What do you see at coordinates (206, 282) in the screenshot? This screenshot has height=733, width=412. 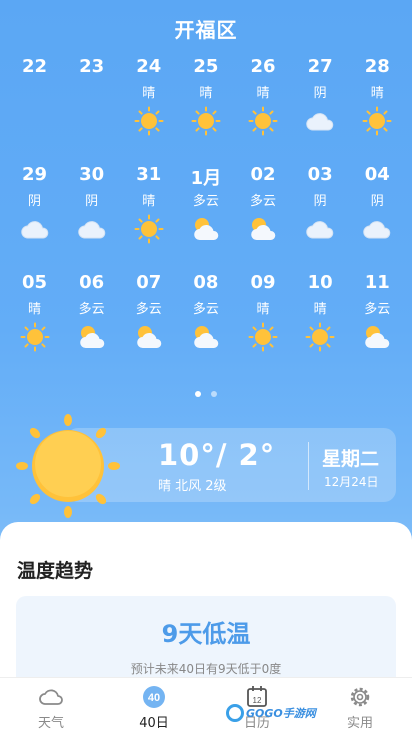 I see `day-number: 08` at bounding box center [206, 282].